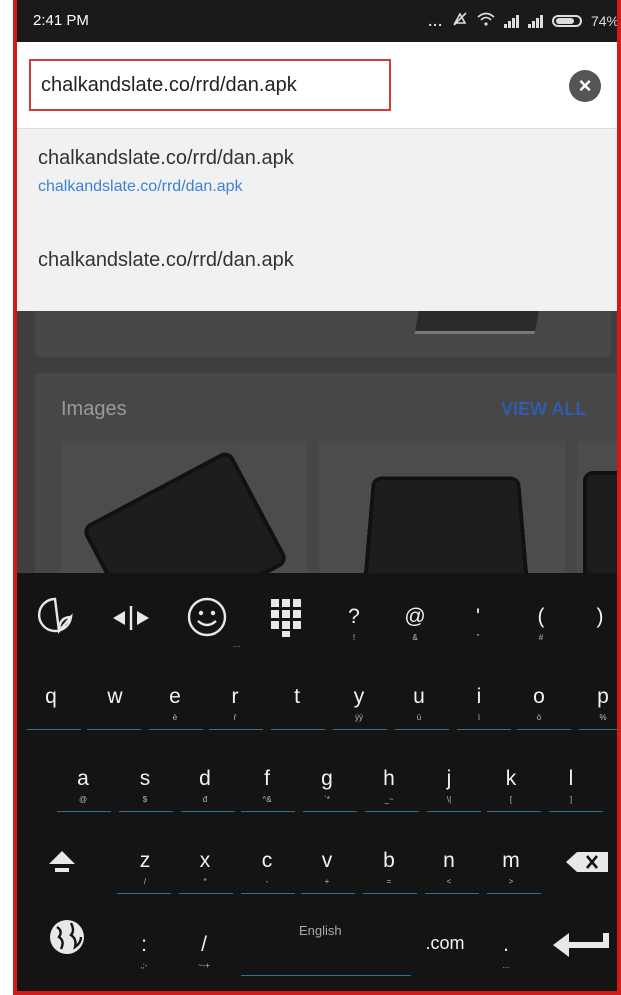  I want to click on key-q: q, so click(51, 703).